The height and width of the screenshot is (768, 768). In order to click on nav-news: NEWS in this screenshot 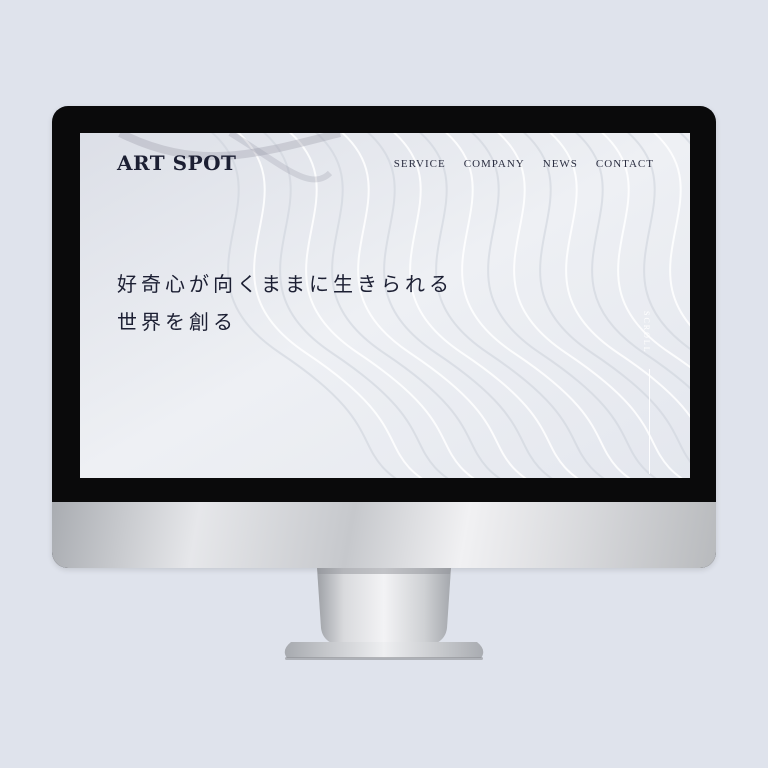, I will do `click(560, 164)`.